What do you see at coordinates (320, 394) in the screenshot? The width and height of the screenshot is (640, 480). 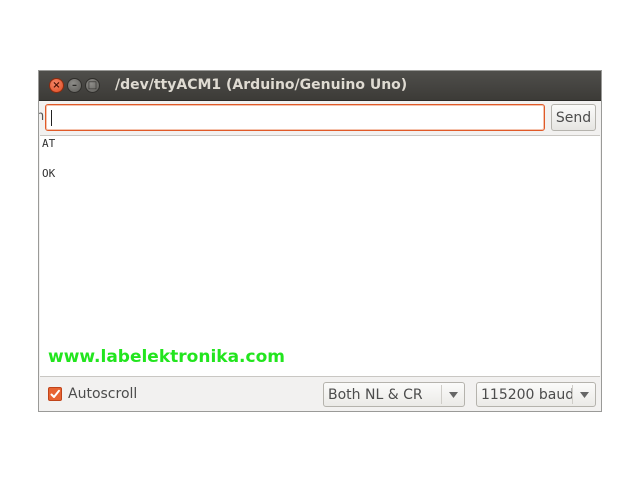 I see `status-bar: Autoscroll Both NL & CR 115200 baud` at bounding box center [320, 394].